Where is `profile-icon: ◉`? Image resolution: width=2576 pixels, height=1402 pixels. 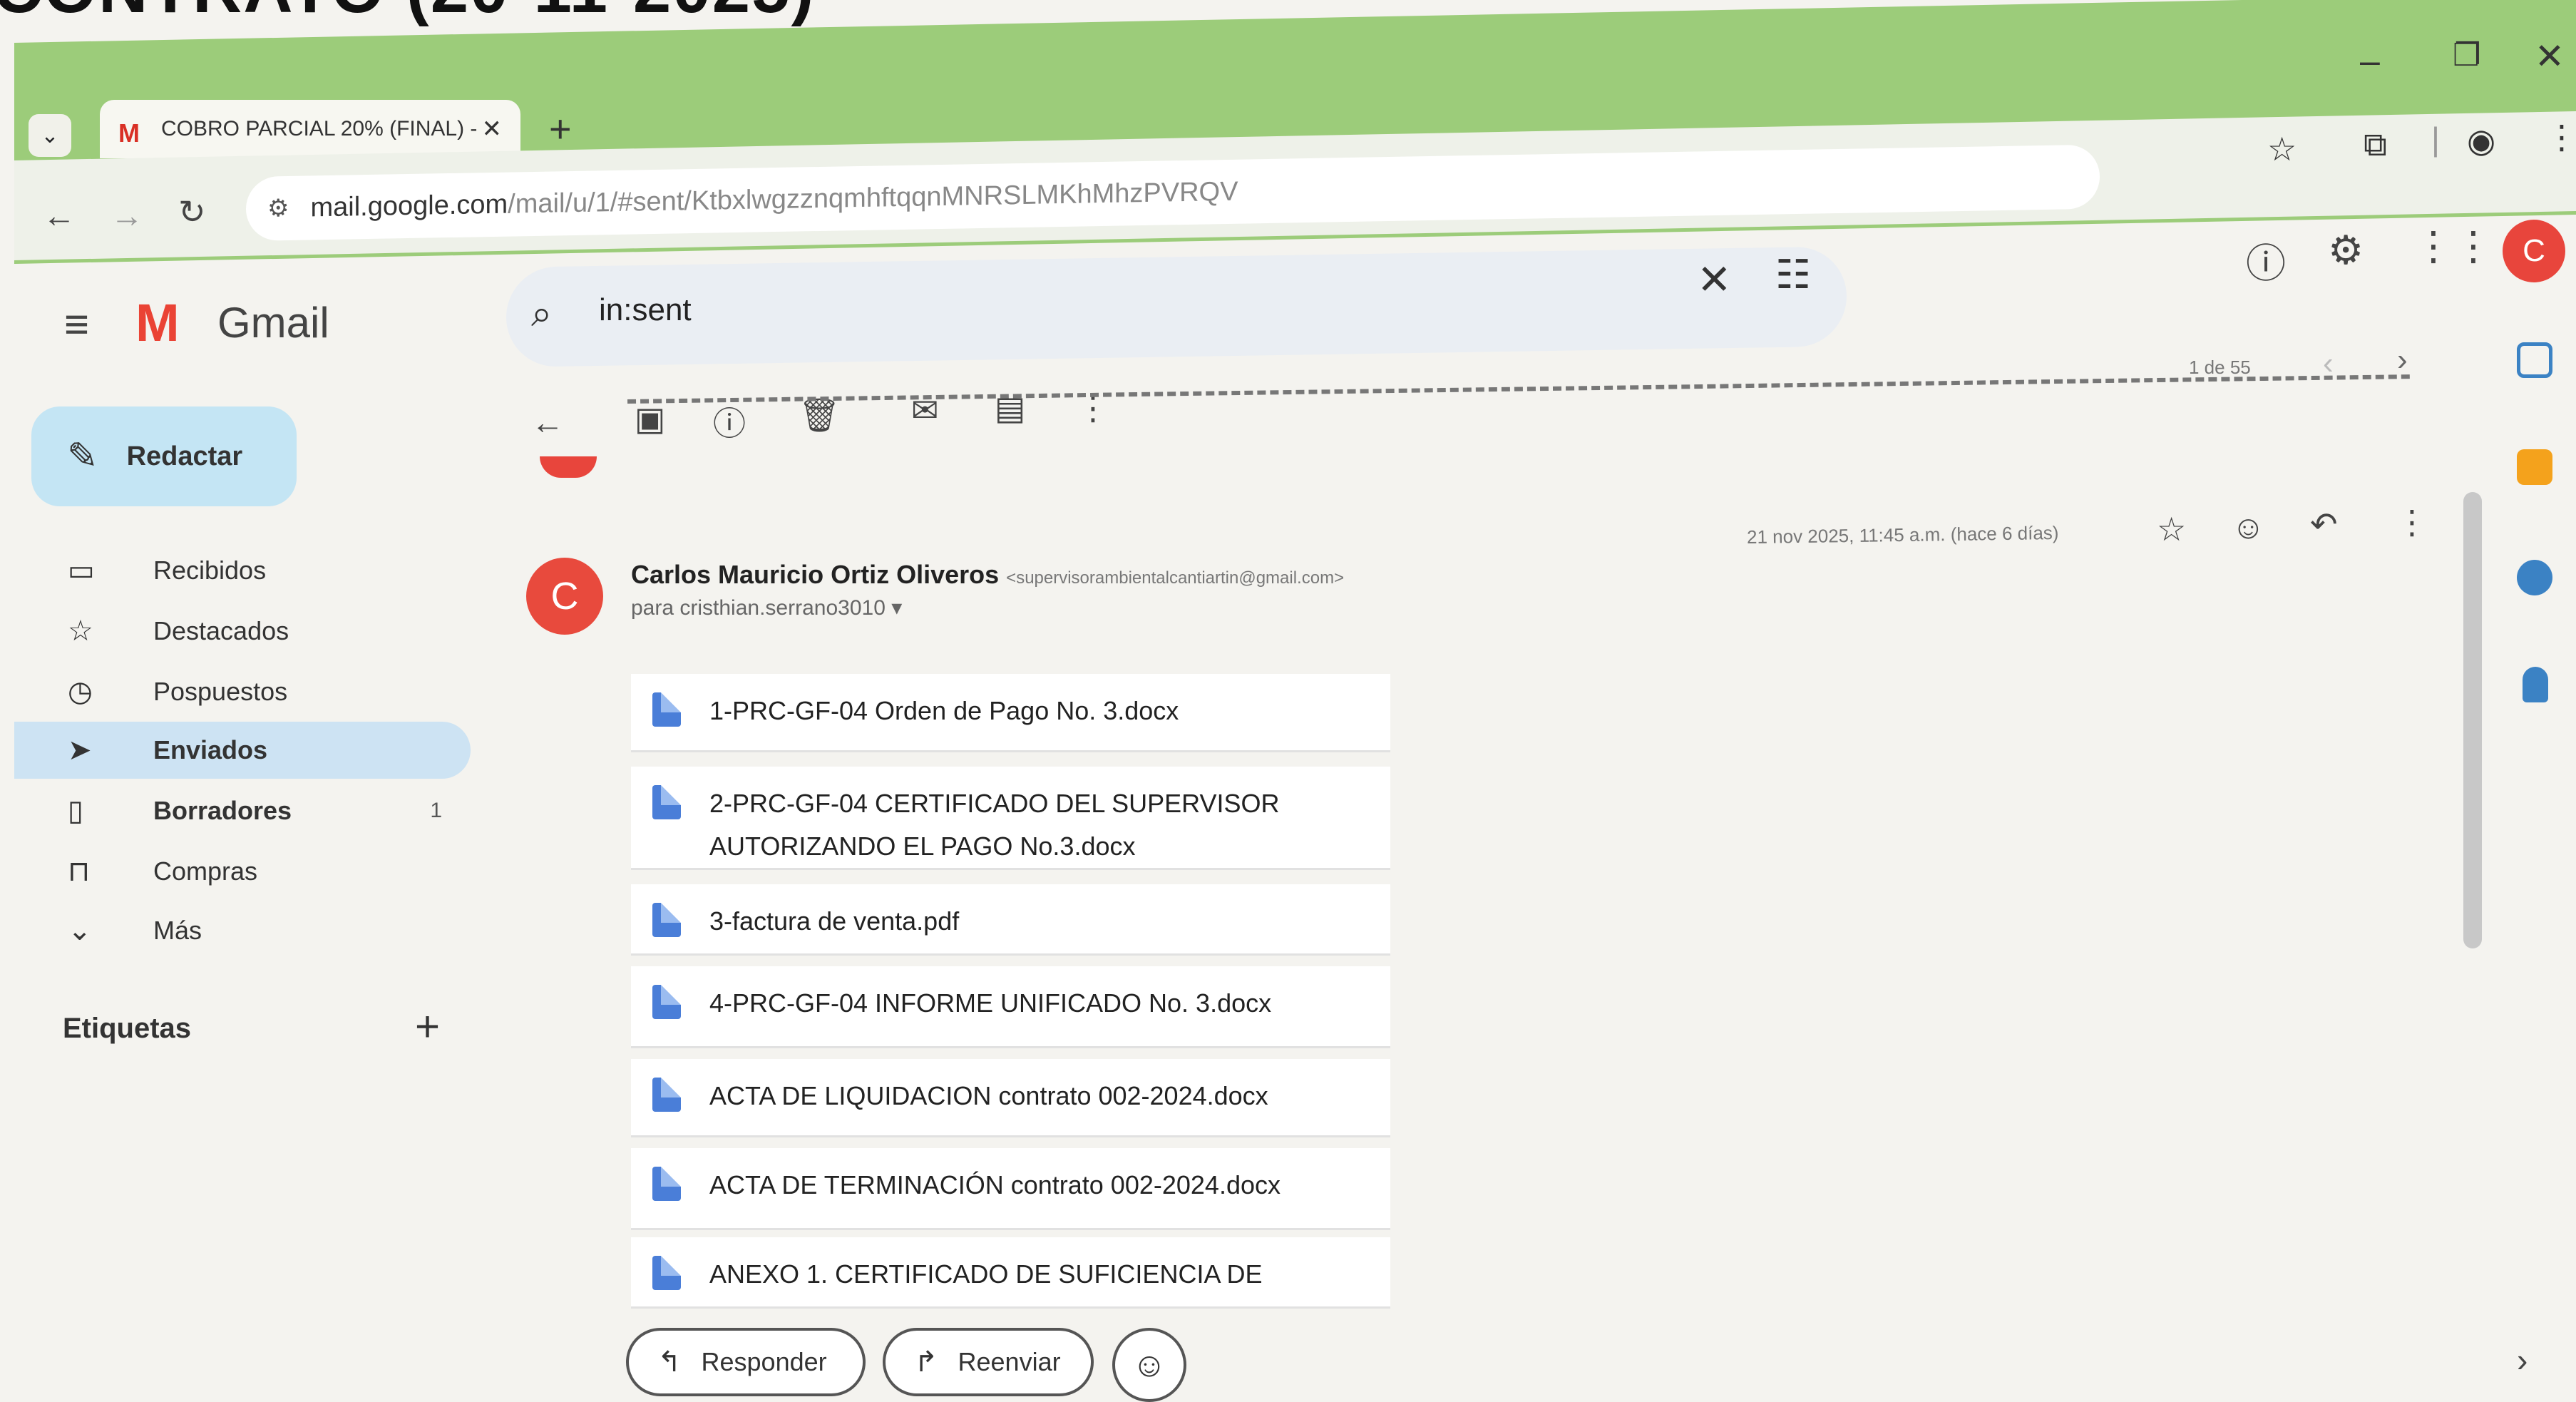 profile-icon: ◉ is located at coordinates (2481, 140).